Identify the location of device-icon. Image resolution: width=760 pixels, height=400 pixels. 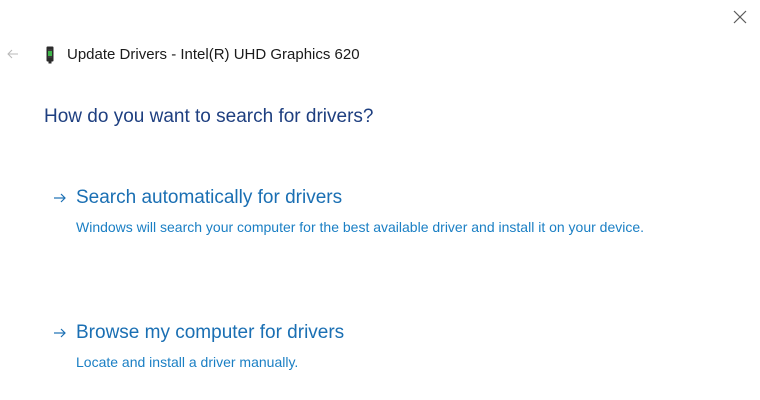
(50, 55).